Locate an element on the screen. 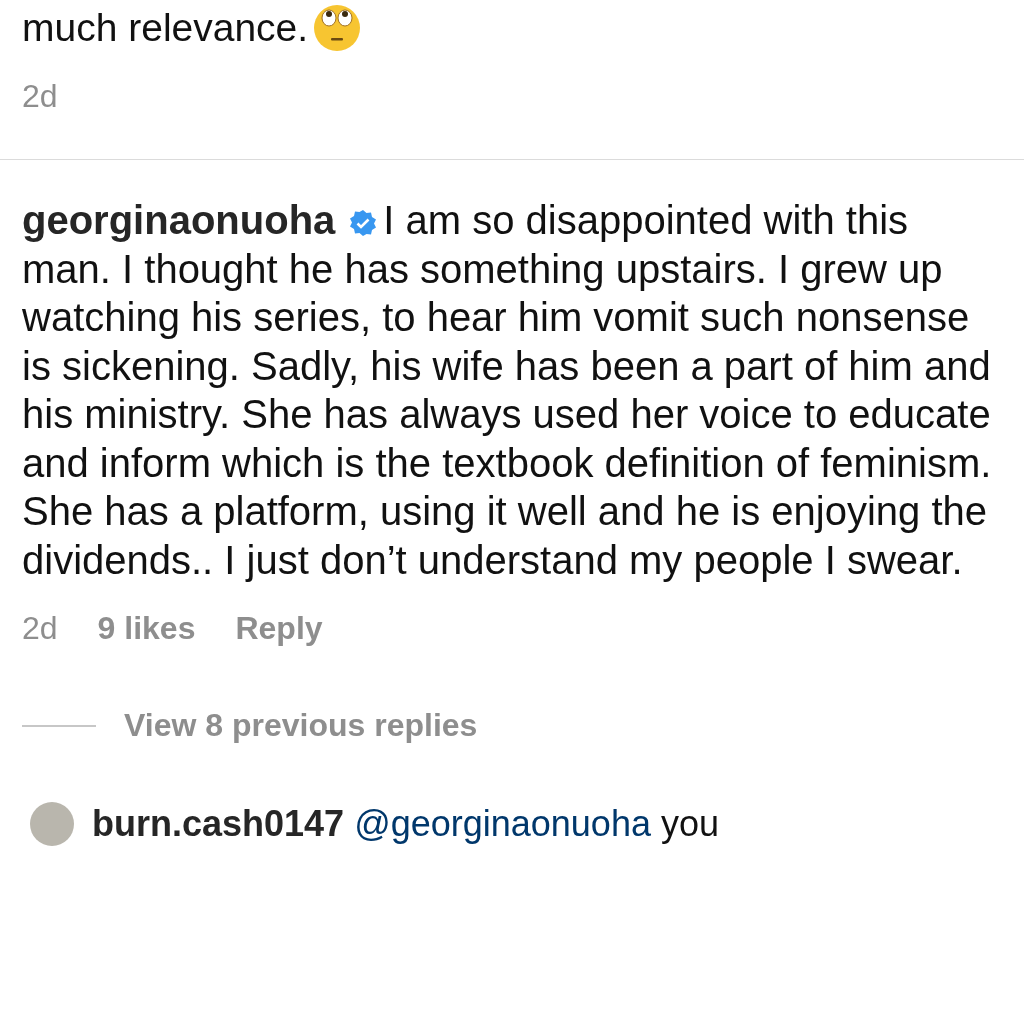 The height and width of the screenshot is (1024, 1024). reply-text: burn.cash0147 @georginaonuoha you is located at coordinates (405, 824).